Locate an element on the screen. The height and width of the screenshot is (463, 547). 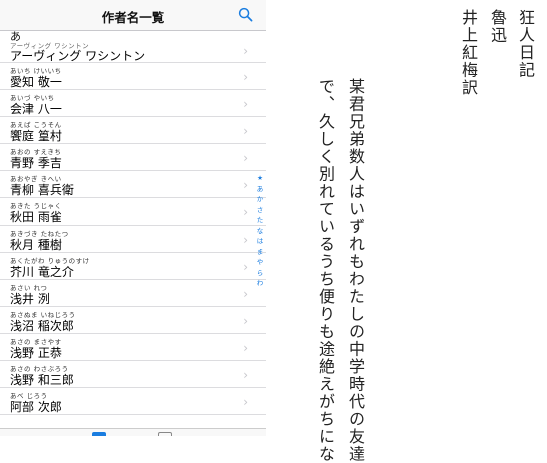
author-name: アーヴィング ワシントン is located at coordinates (78, 56).